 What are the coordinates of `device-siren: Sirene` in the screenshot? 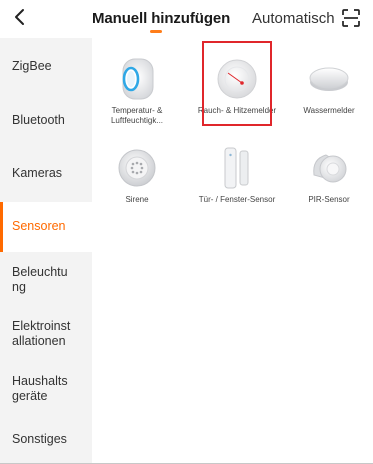 It's located at (137, 175).